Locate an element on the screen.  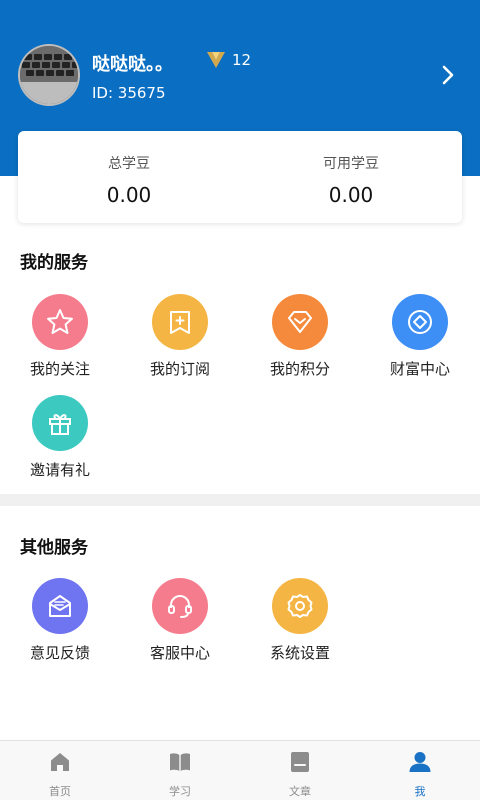
service-subscribe: 我的订阅 is located at coordinates (180, 336).